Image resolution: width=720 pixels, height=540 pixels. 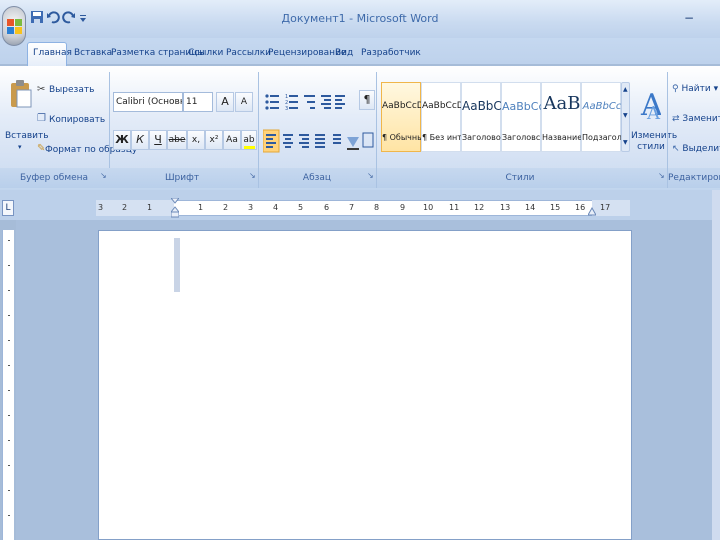 I want to click on tab-developer: Разработчик, so click(x=391, y=53).